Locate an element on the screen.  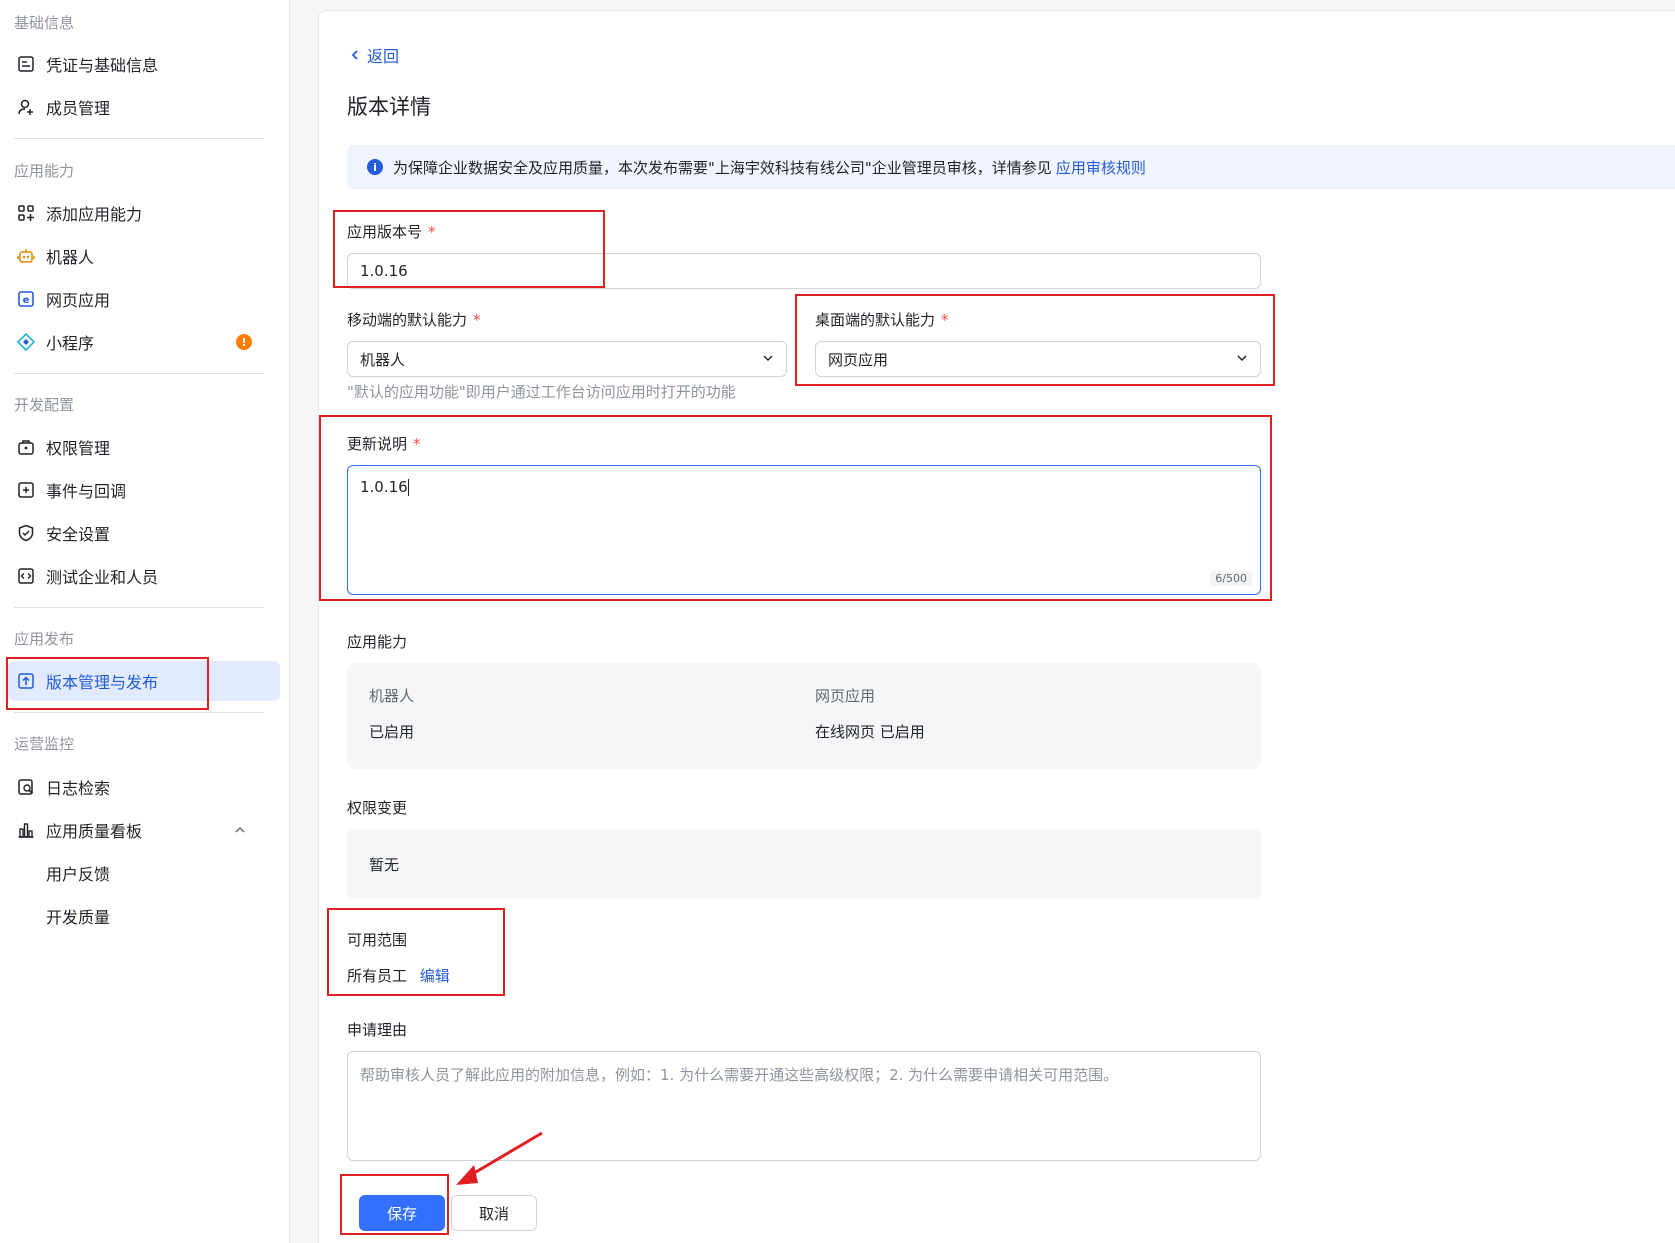
sidebar-item-add-capability: 添加应用能力 is located at coordinates (144, 213).